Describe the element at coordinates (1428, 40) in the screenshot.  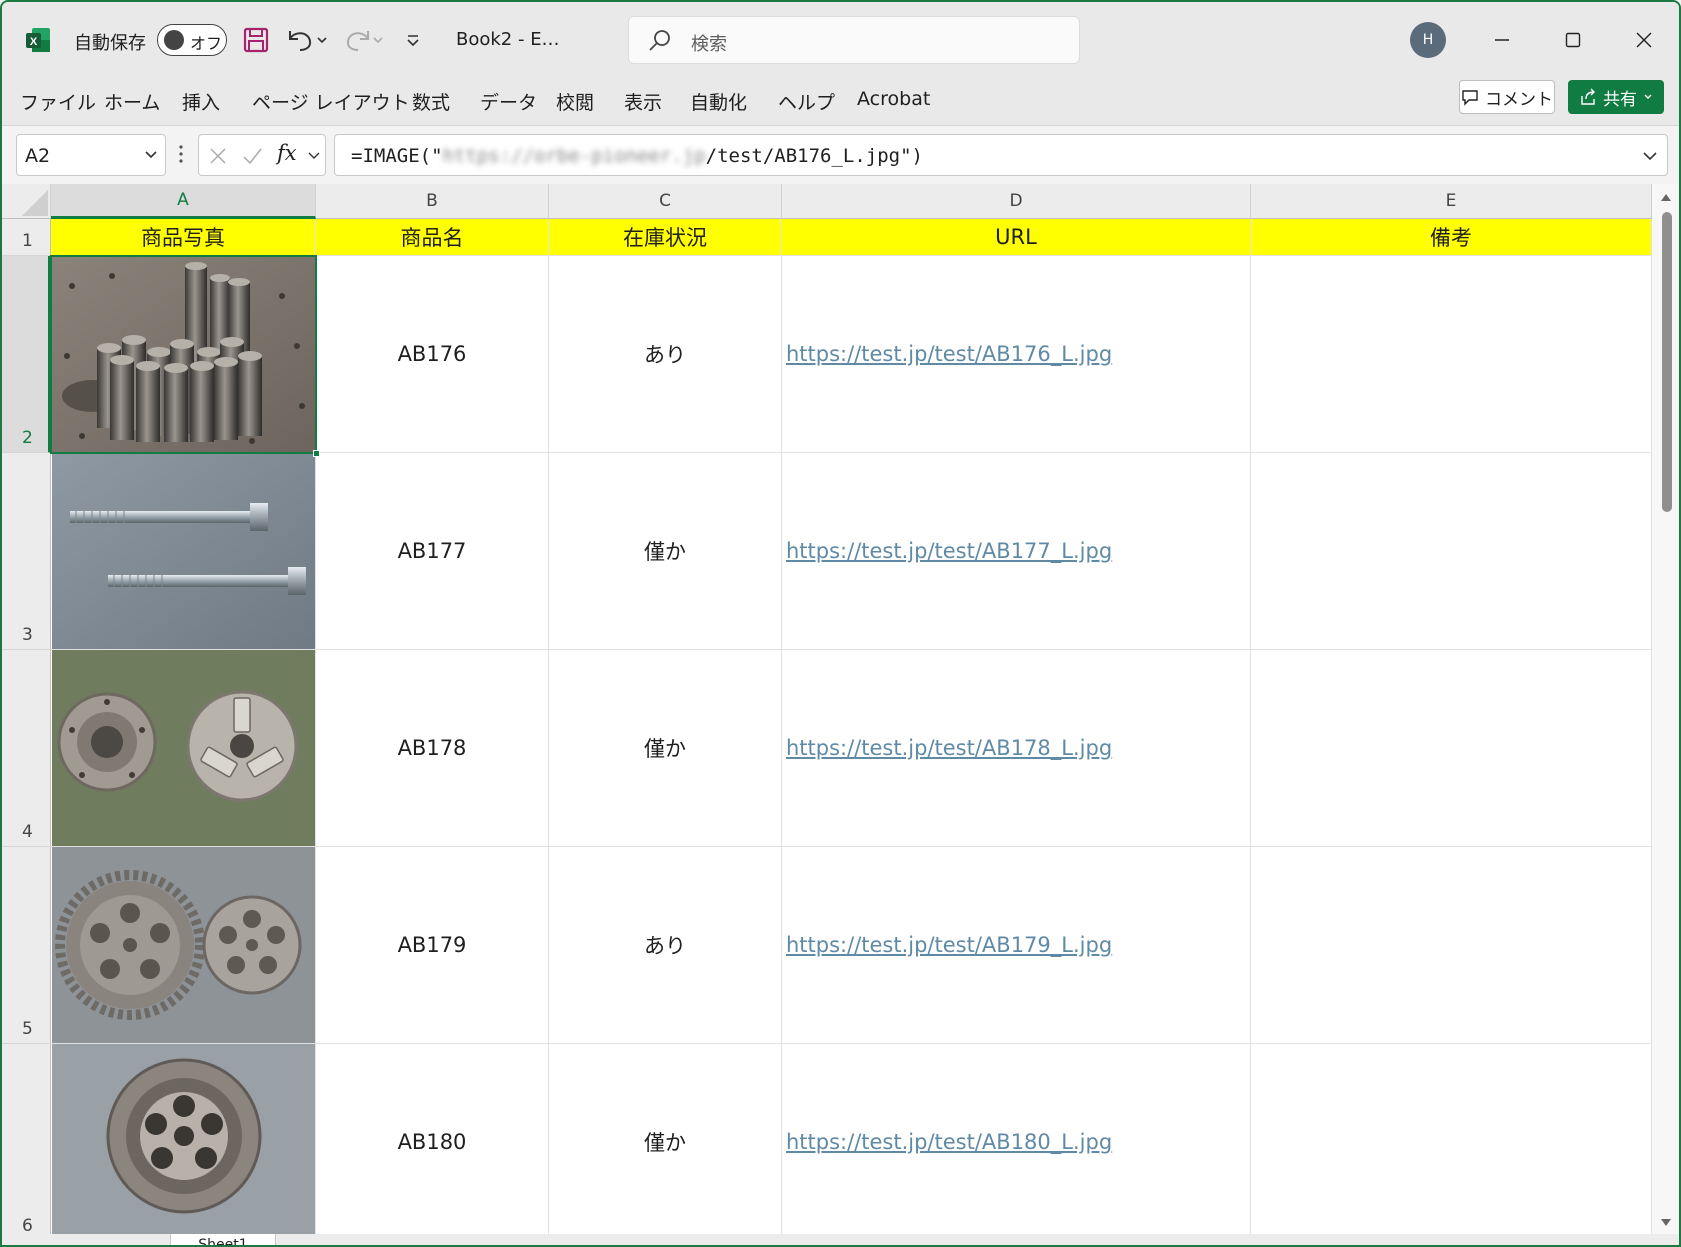
I see `user-avatar: H` at that location.